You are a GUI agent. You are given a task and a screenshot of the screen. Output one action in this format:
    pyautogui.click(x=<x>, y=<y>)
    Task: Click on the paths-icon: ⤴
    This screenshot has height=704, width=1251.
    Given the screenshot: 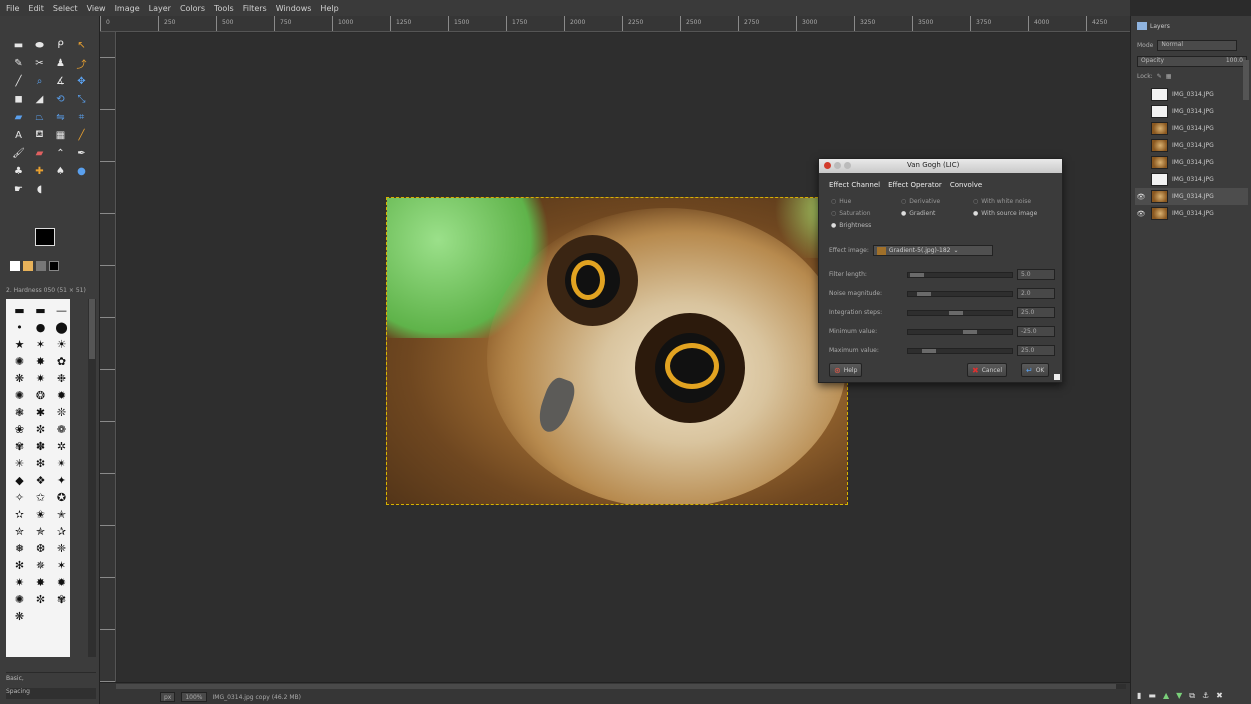 What is the action you would take?
    pyautogui.click(x=81, y=63)
    